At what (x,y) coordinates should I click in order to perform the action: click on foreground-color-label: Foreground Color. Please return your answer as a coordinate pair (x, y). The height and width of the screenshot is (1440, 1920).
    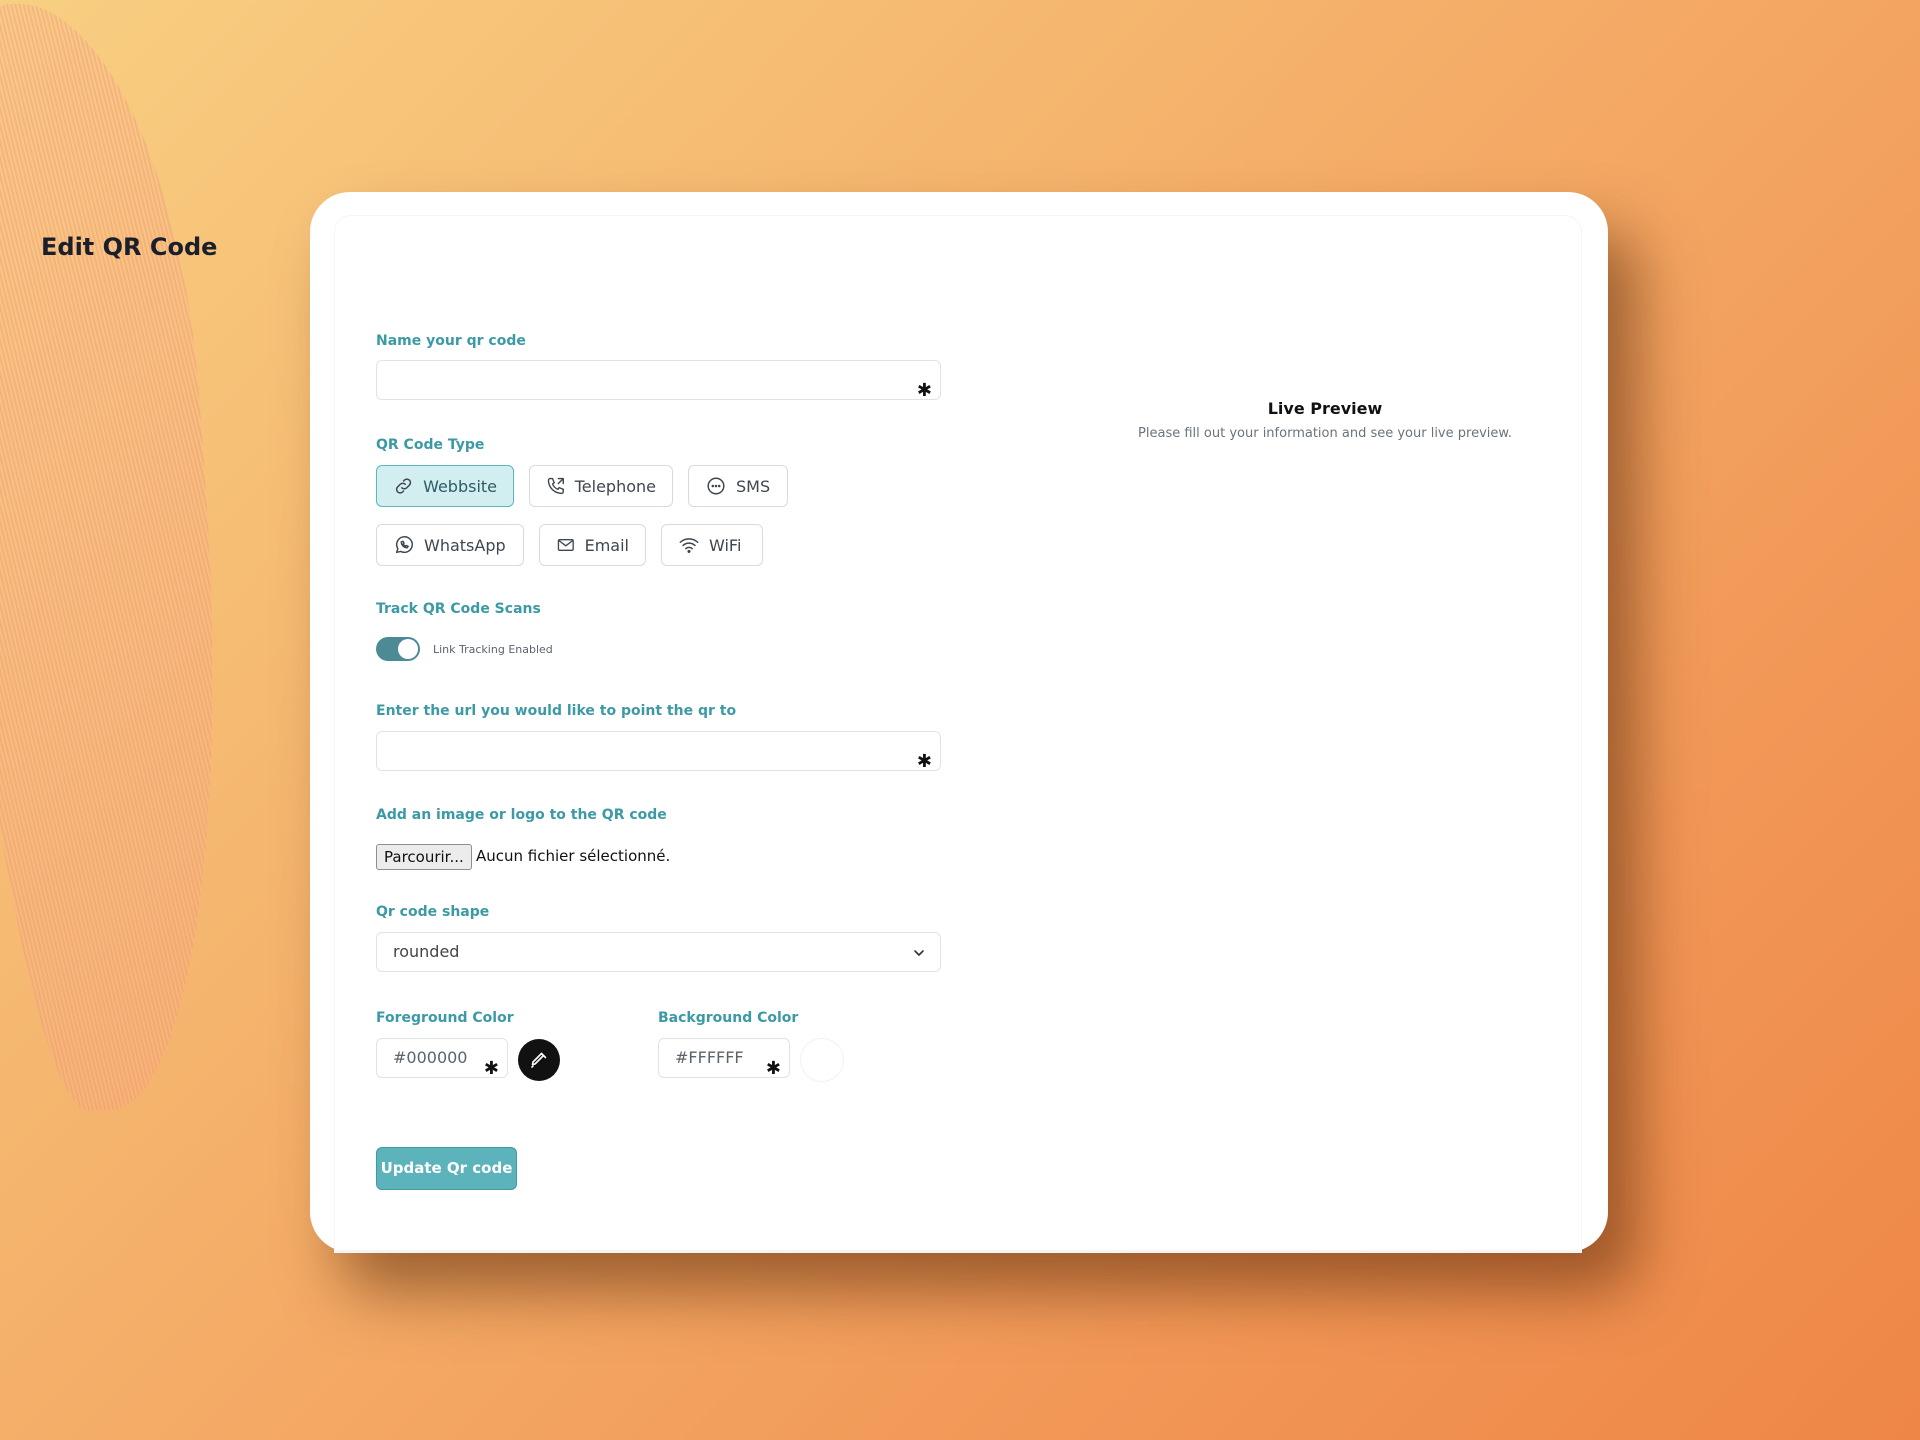
    Looking at the image, I should click on (445, 1018).